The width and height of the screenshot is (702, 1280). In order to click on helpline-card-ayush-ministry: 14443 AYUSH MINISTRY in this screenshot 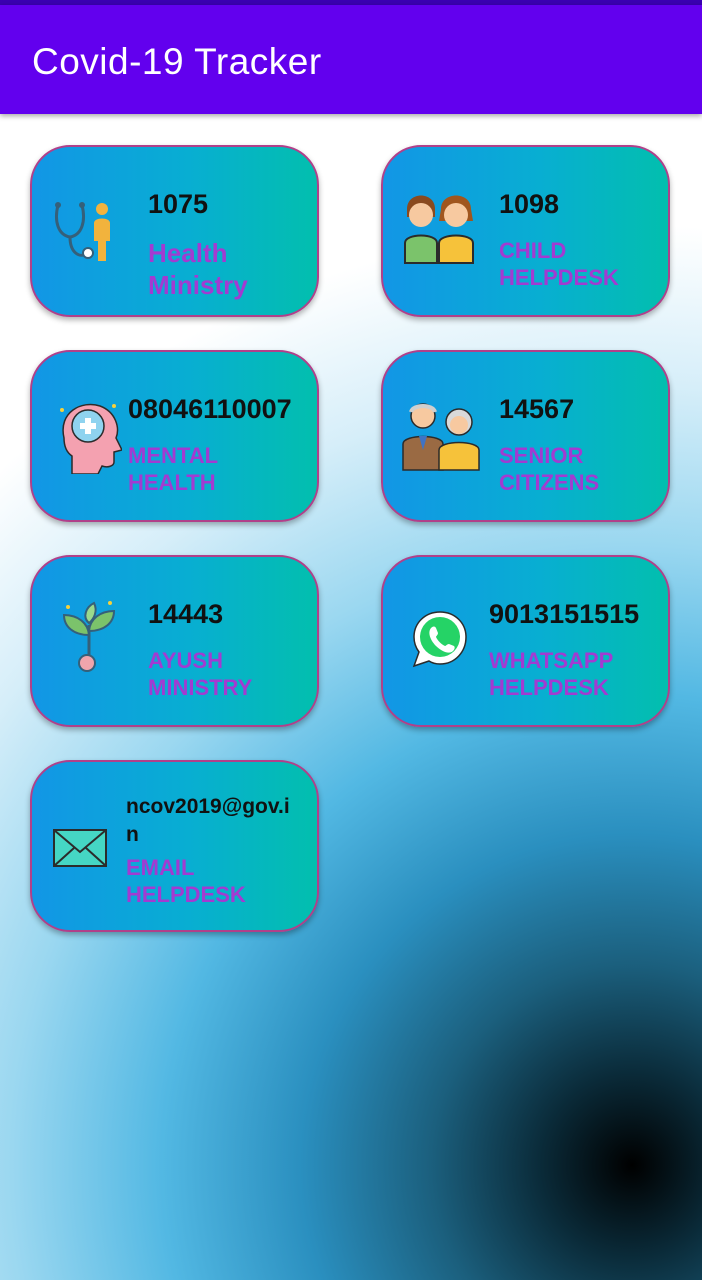, I will do `click(174, 641)`.